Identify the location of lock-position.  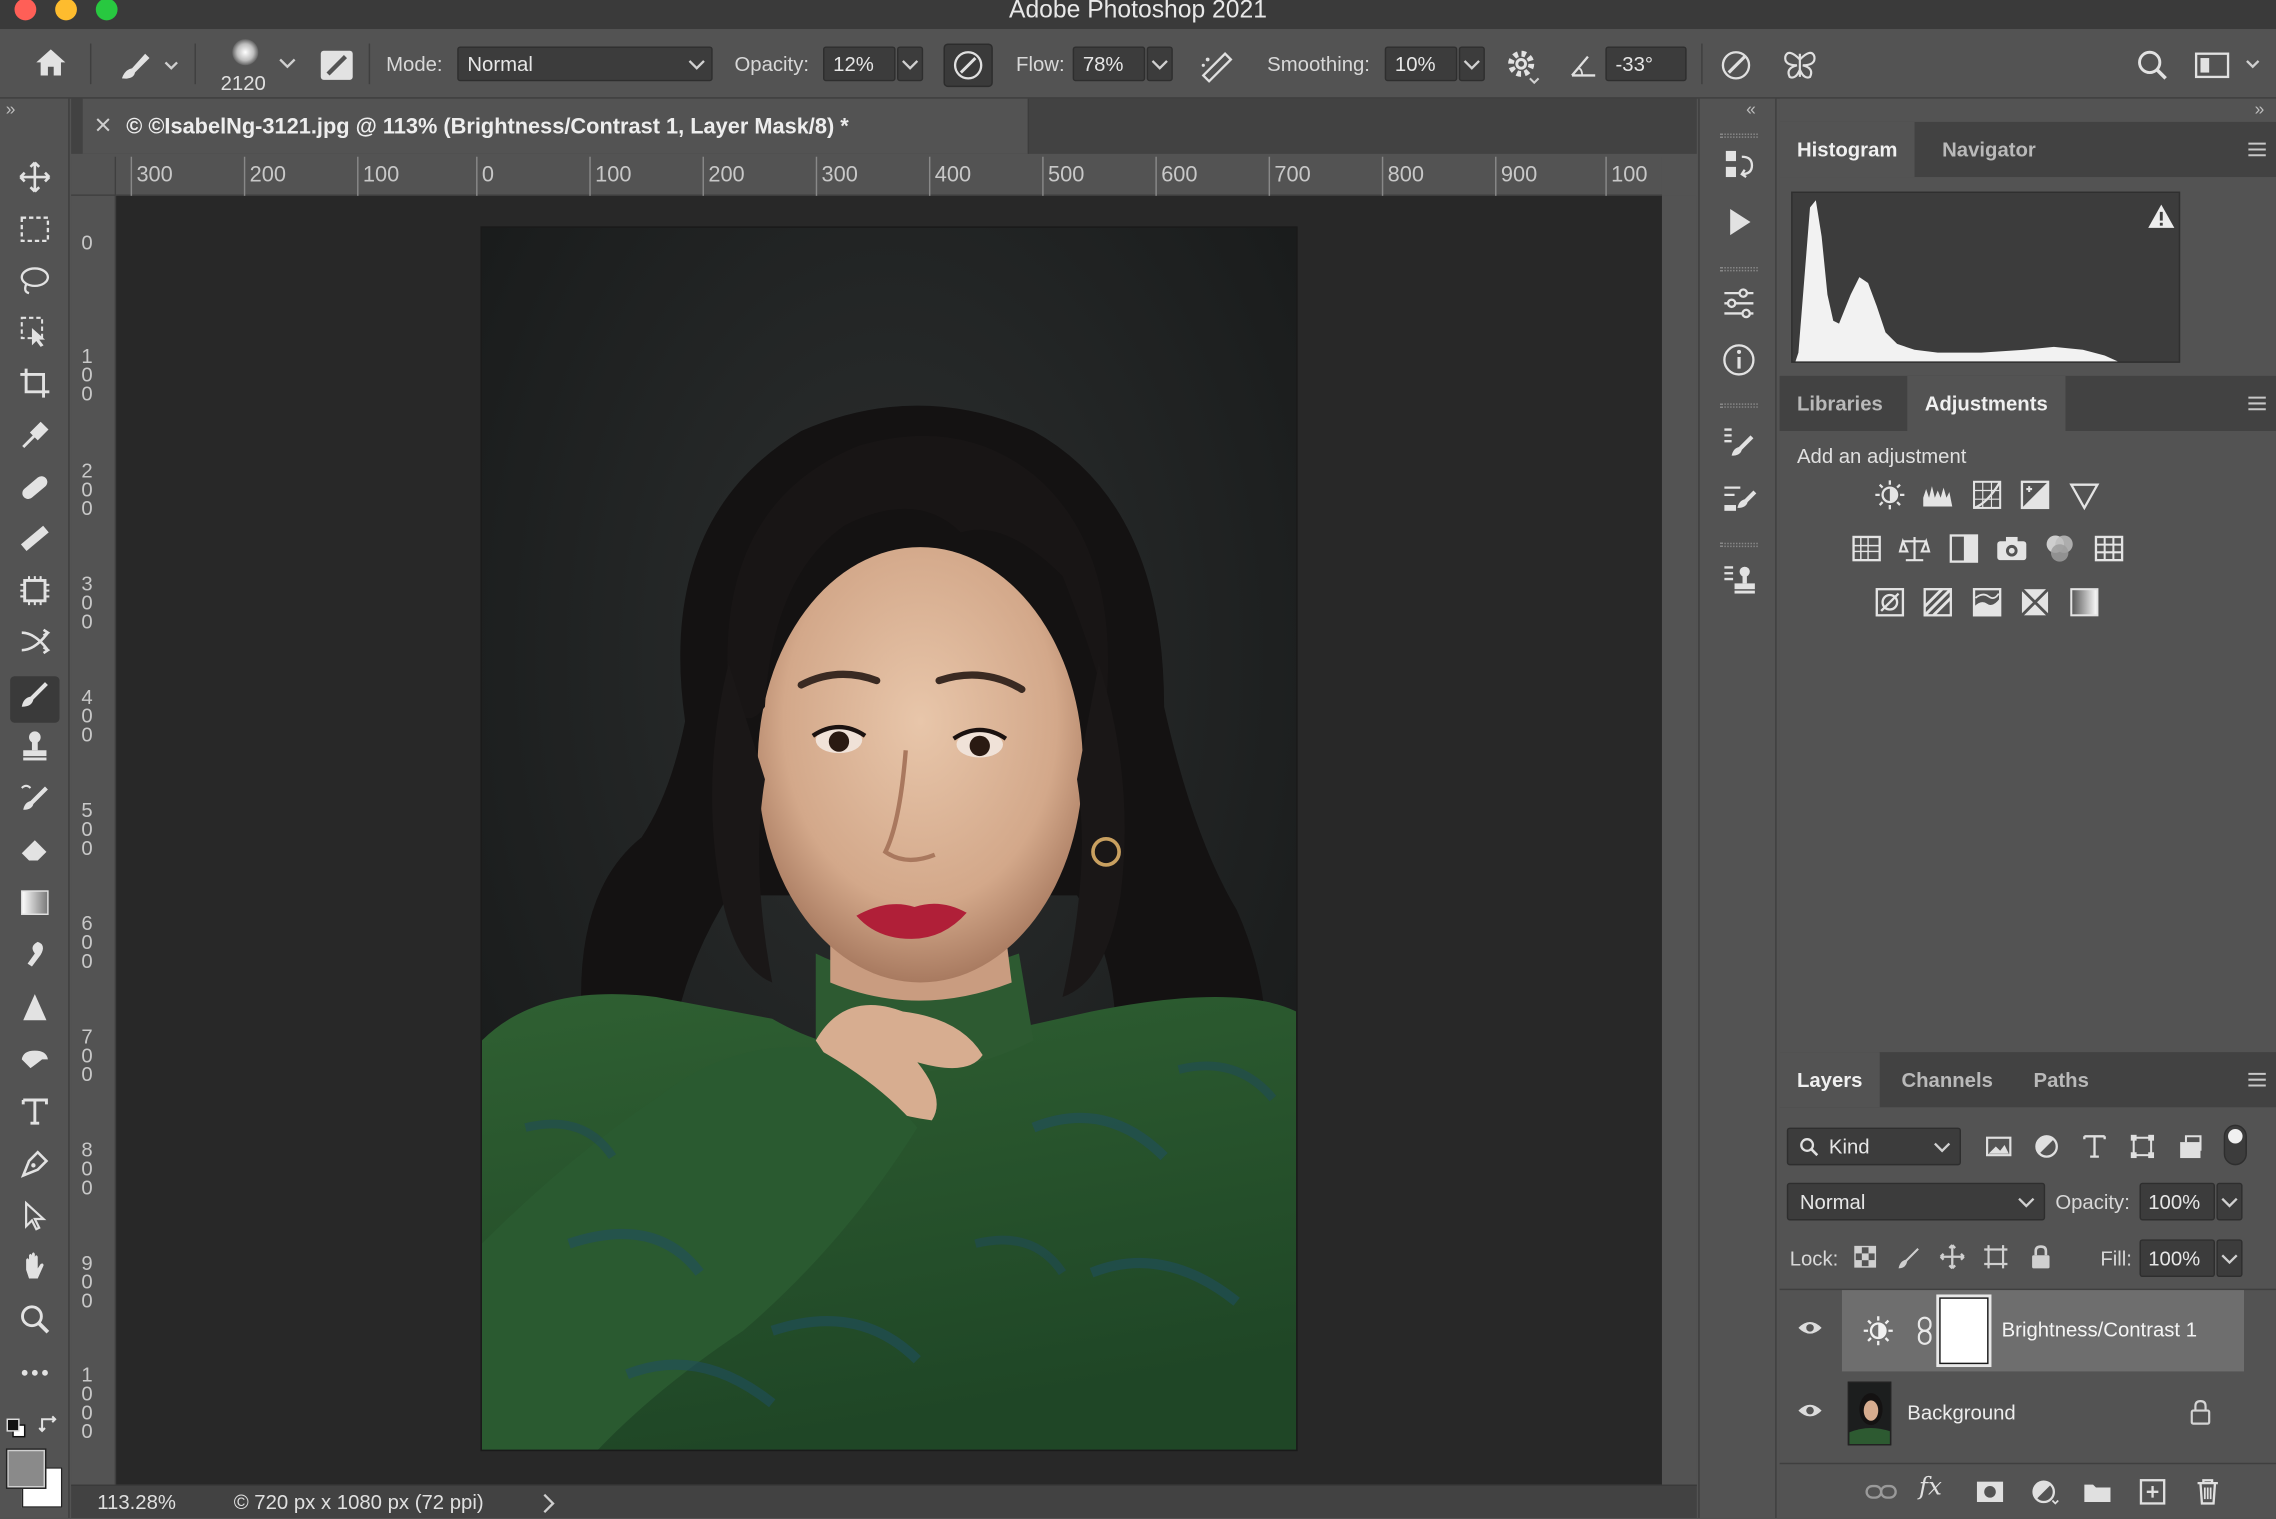
(1953, 1258).